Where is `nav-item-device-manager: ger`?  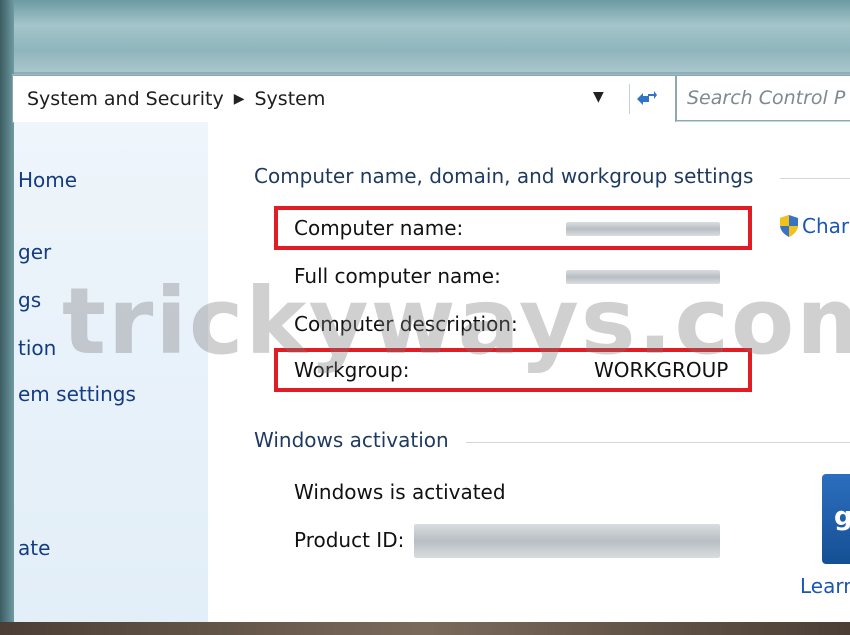
nav-item-device-manager: ger is located at coordinates (34, 252).